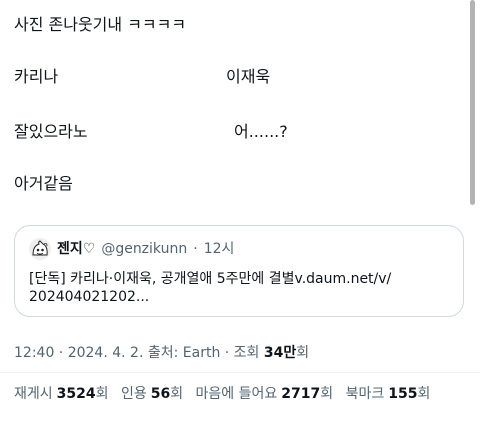  Describe the element at coordinates (240, 372) in the screenshot. I see `divider` at that location.